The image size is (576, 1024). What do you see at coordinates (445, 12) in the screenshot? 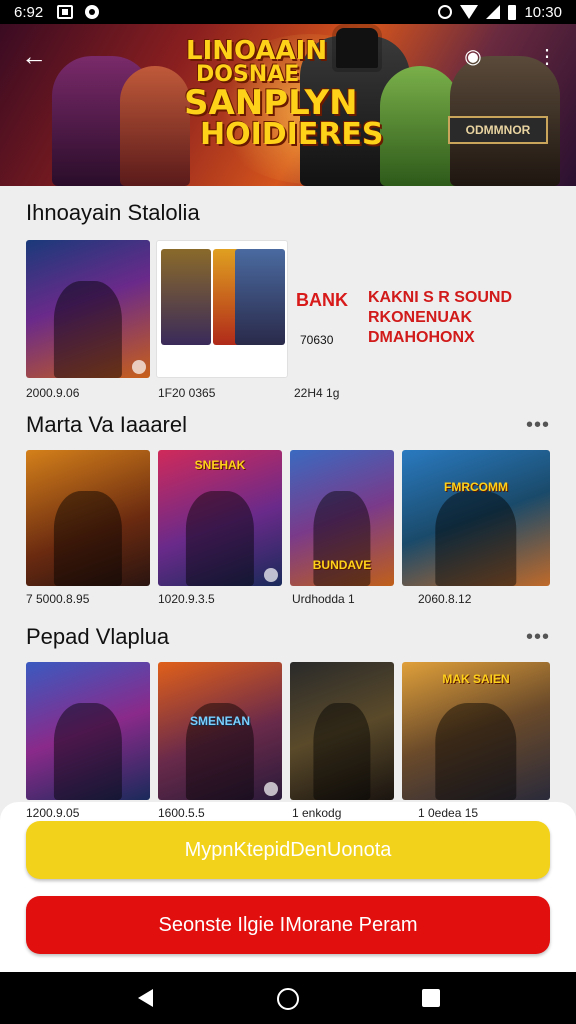
I see `alarm-icon` at bounding box center [445, 12].